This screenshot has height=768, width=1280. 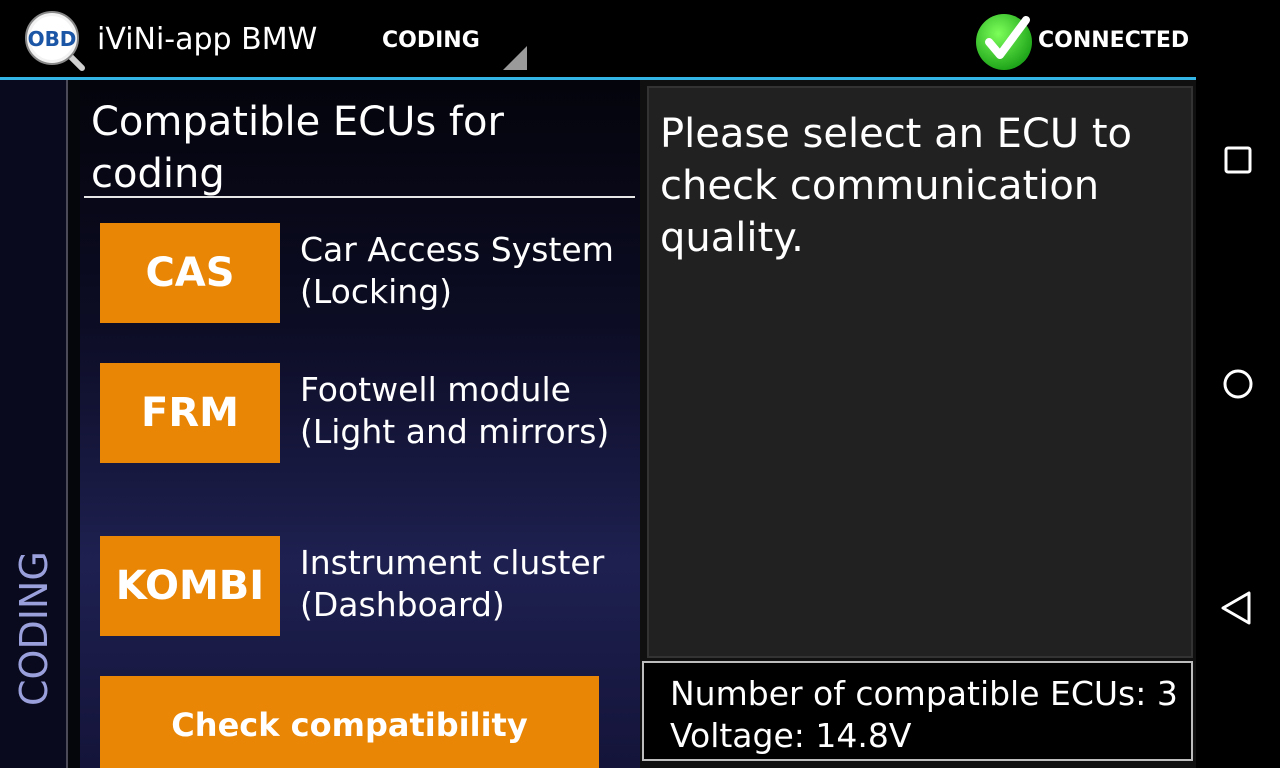 What do you see at coordinates (1004, 42) in the screenshot?
I see `green-check-icon` at bounding box center [1004, 42].